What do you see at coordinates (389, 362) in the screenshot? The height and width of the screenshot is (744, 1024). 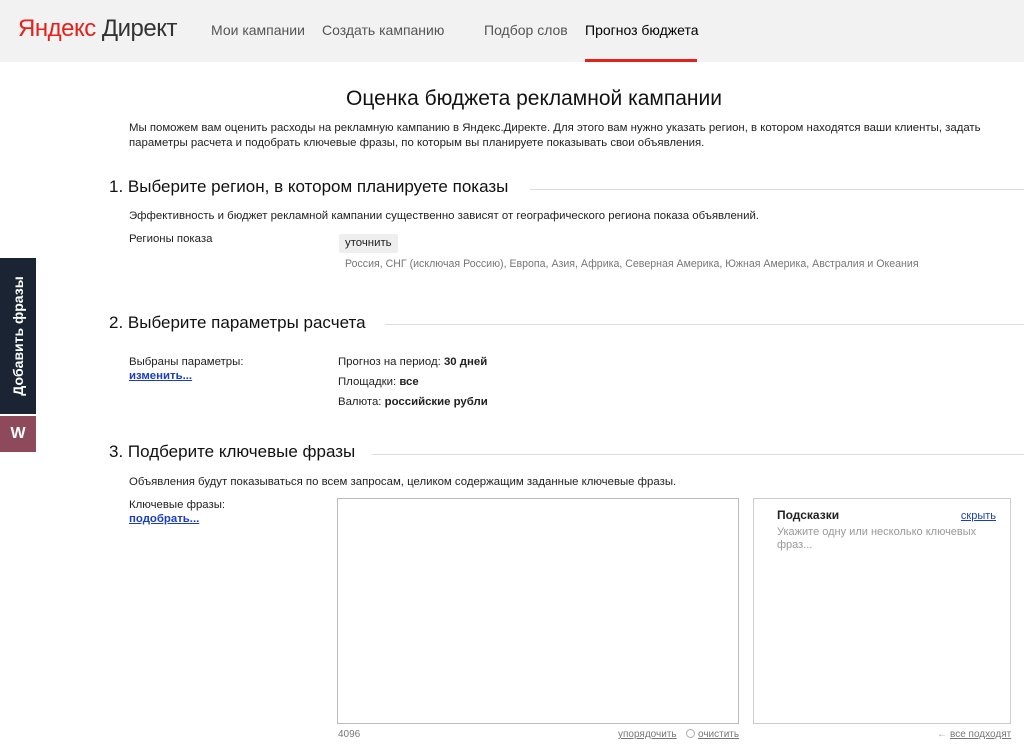 I see `period-label: Прогноз на период:` at bounding box center [389, 362].